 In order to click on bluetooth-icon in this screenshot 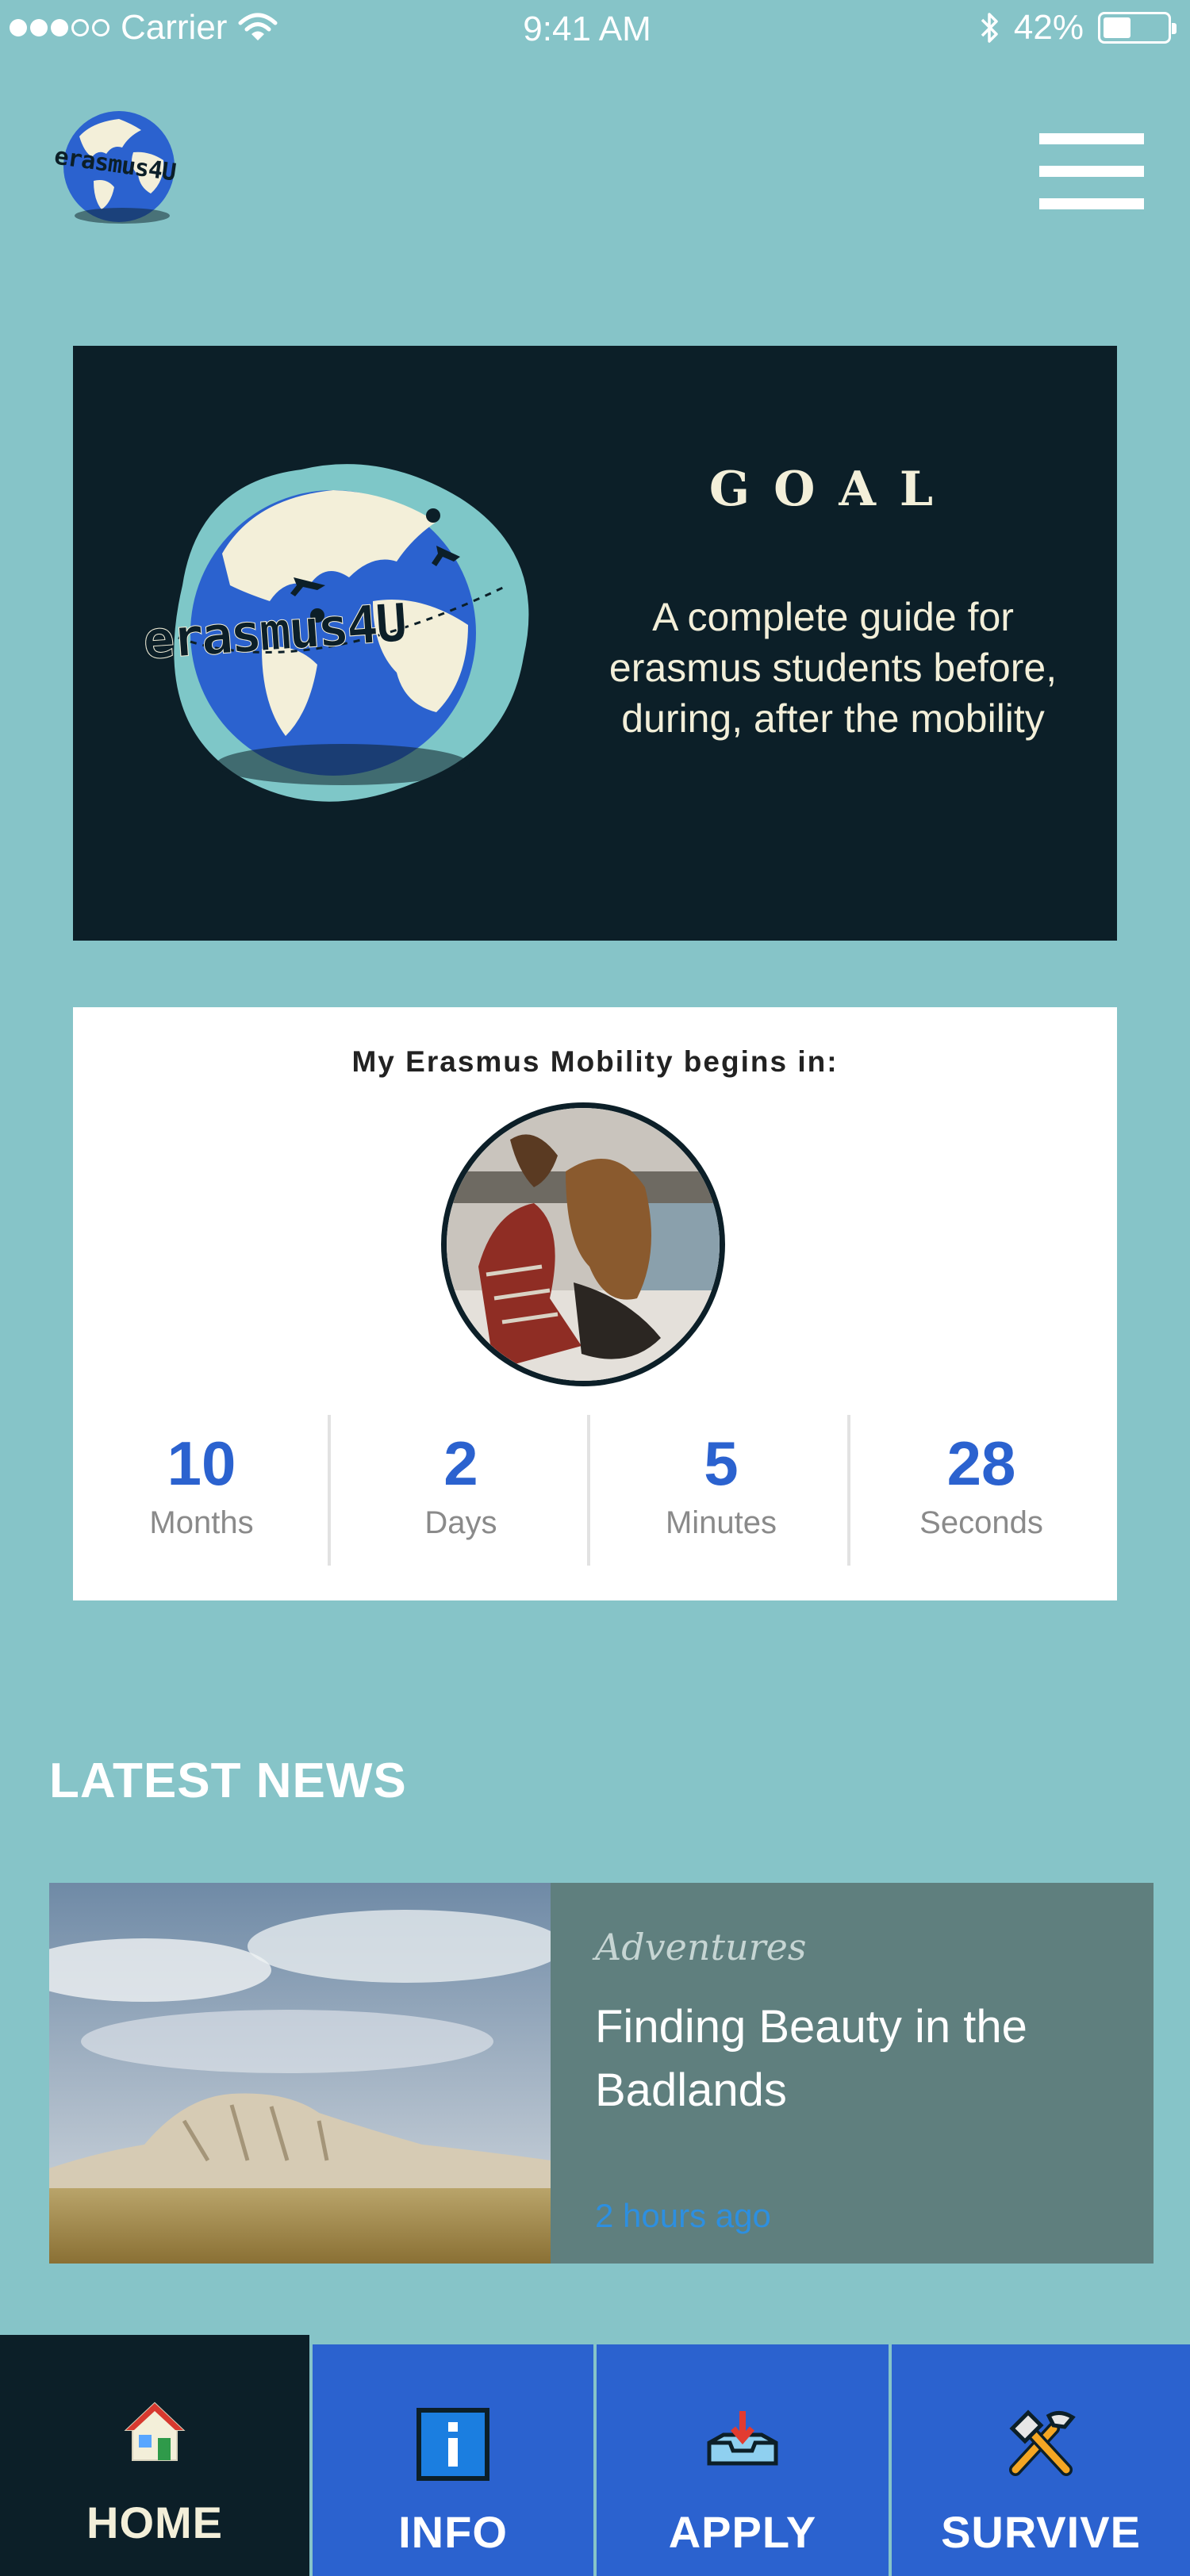, I will do `click(989, 28)`.